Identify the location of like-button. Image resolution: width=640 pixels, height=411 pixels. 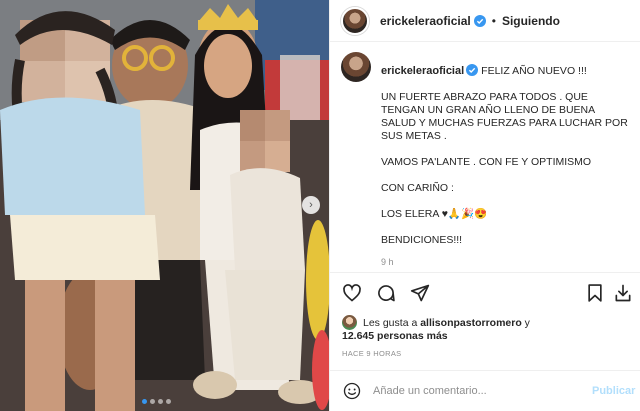
(352, 293).